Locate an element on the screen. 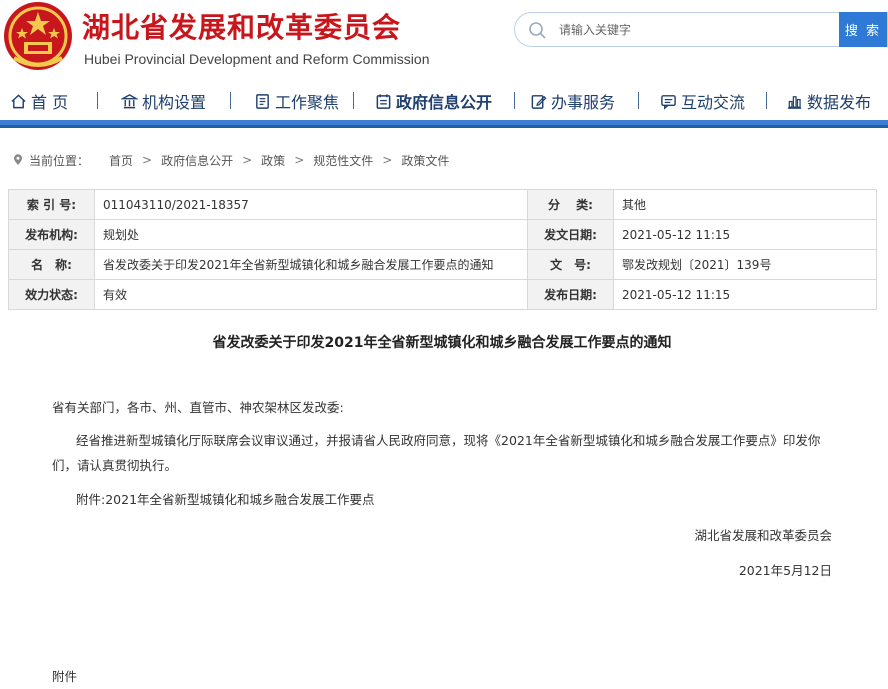 Image resolution: width=888 pixels, height=689 pixels. document-icon is located at coordinates (262, 101).